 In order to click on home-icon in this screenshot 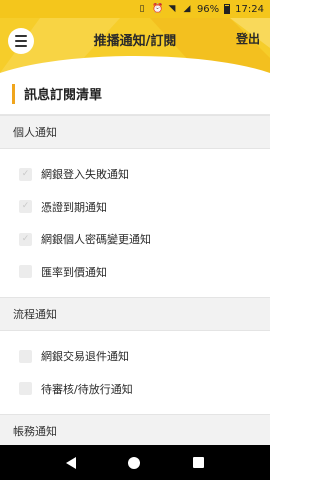, I will do `click(134, 462)`.